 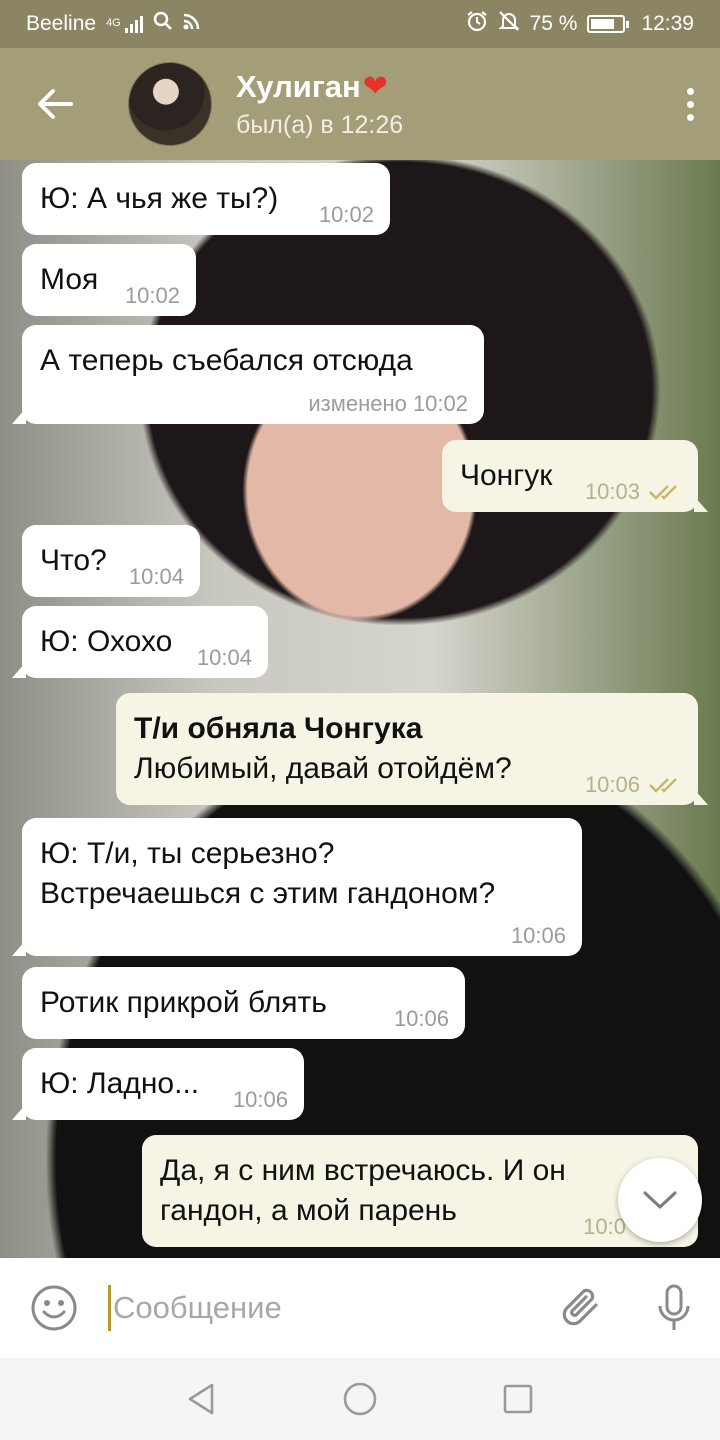 I want to click on clock: 12:39, so click(x=667, y=23).